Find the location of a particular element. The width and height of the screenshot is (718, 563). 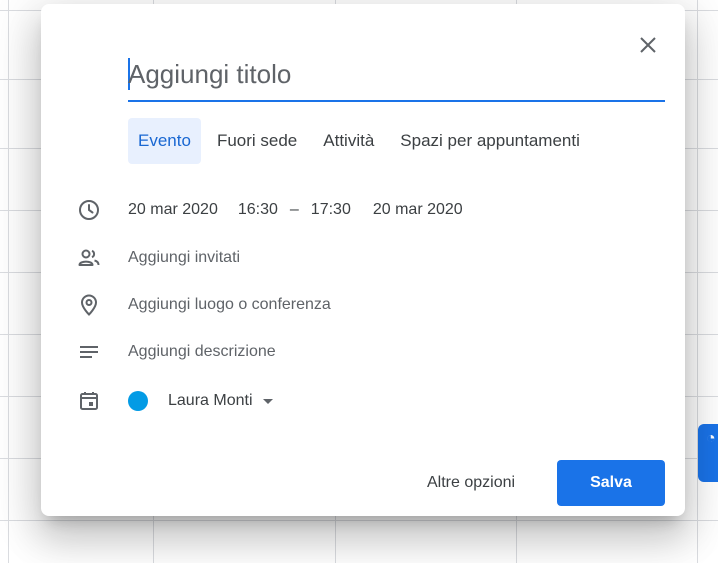

guests-placeholder: Aggiungi invitati is located at coordinates (184, 258).